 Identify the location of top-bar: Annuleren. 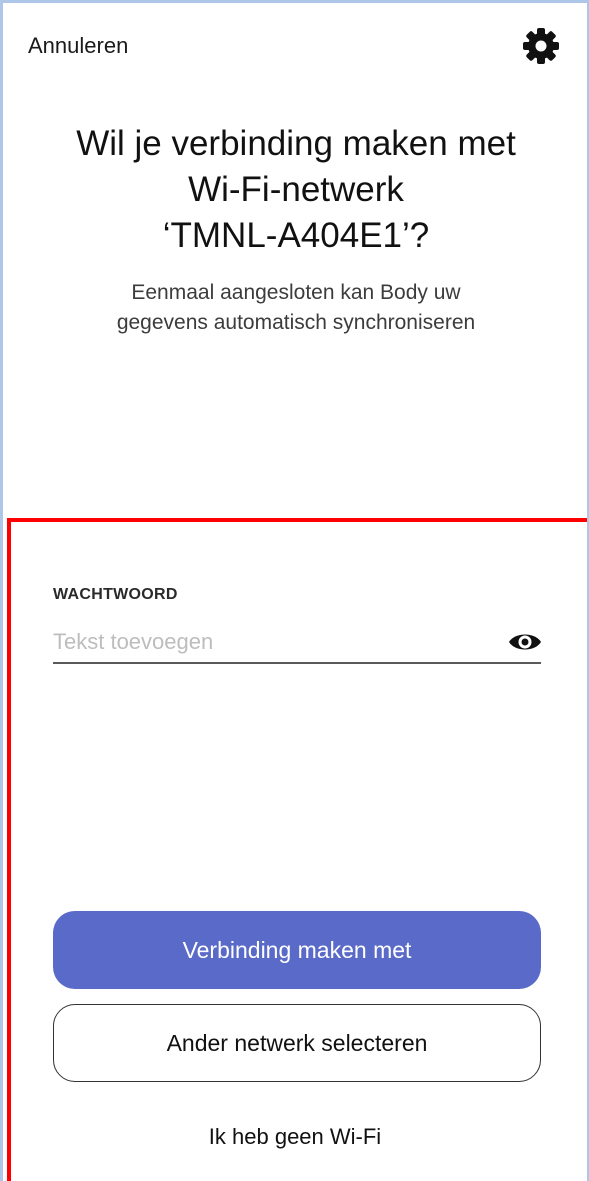
(295, 45).